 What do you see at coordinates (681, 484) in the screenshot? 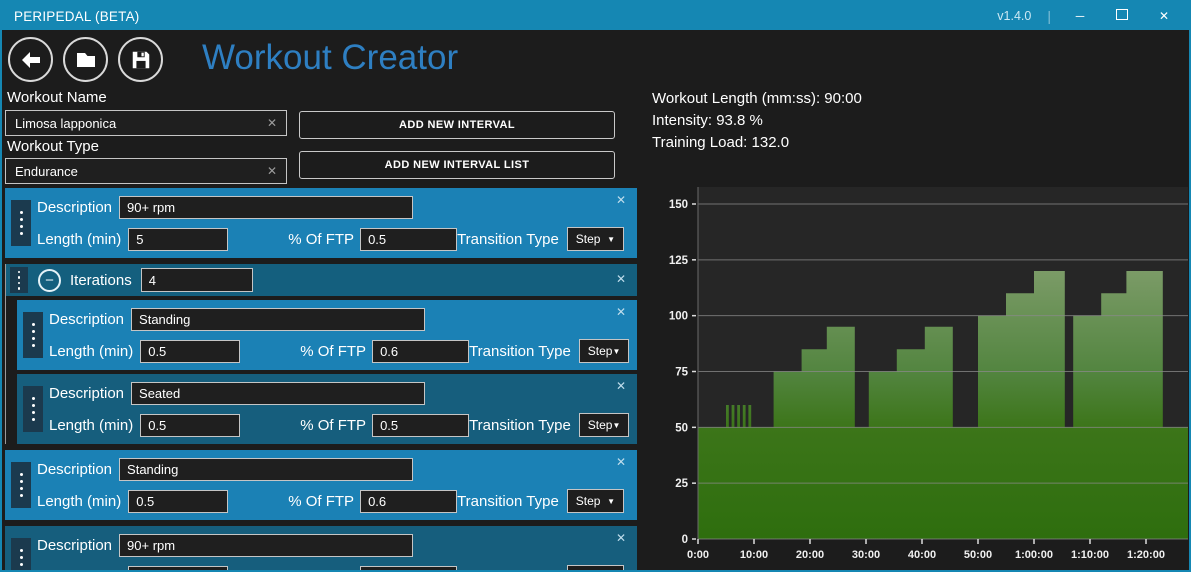
I see `svg-text: 25` at bounding box center [681, 484].